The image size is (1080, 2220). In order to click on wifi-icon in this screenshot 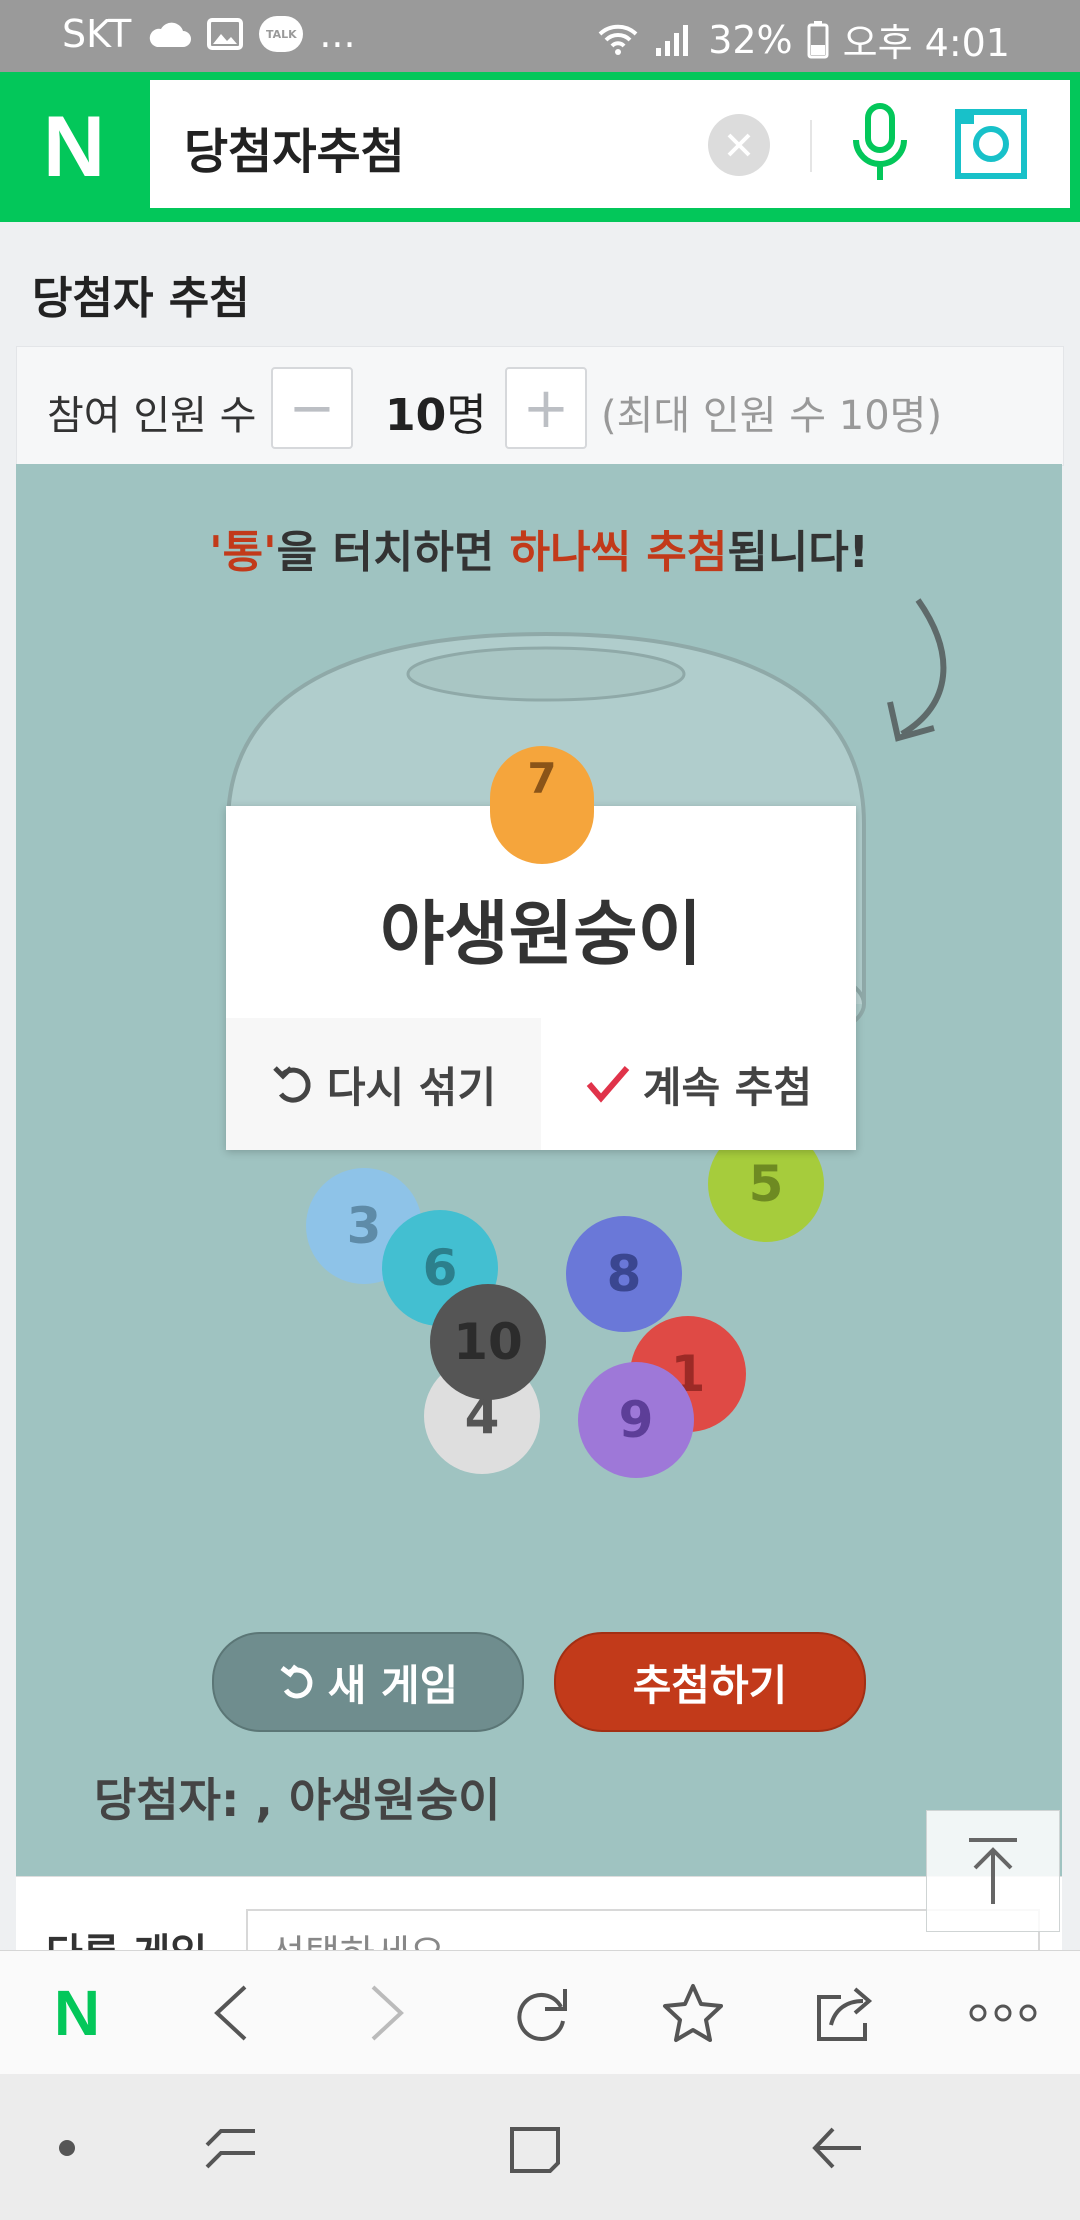, I will do `click(618, 39)`.